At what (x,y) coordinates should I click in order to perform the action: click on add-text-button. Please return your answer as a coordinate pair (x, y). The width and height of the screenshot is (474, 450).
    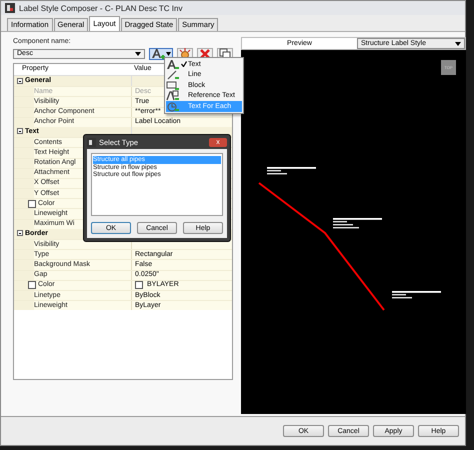
    Looking at the image, I should click on (161, 54).